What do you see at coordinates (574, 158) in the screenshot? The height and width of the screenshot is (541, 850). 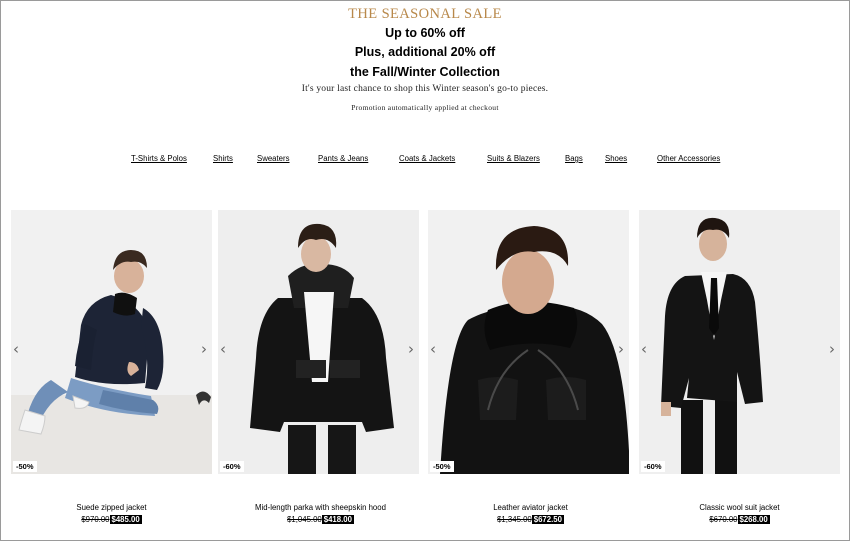 I see `category-link-bags: Bags` at bounding box center [574, 158].